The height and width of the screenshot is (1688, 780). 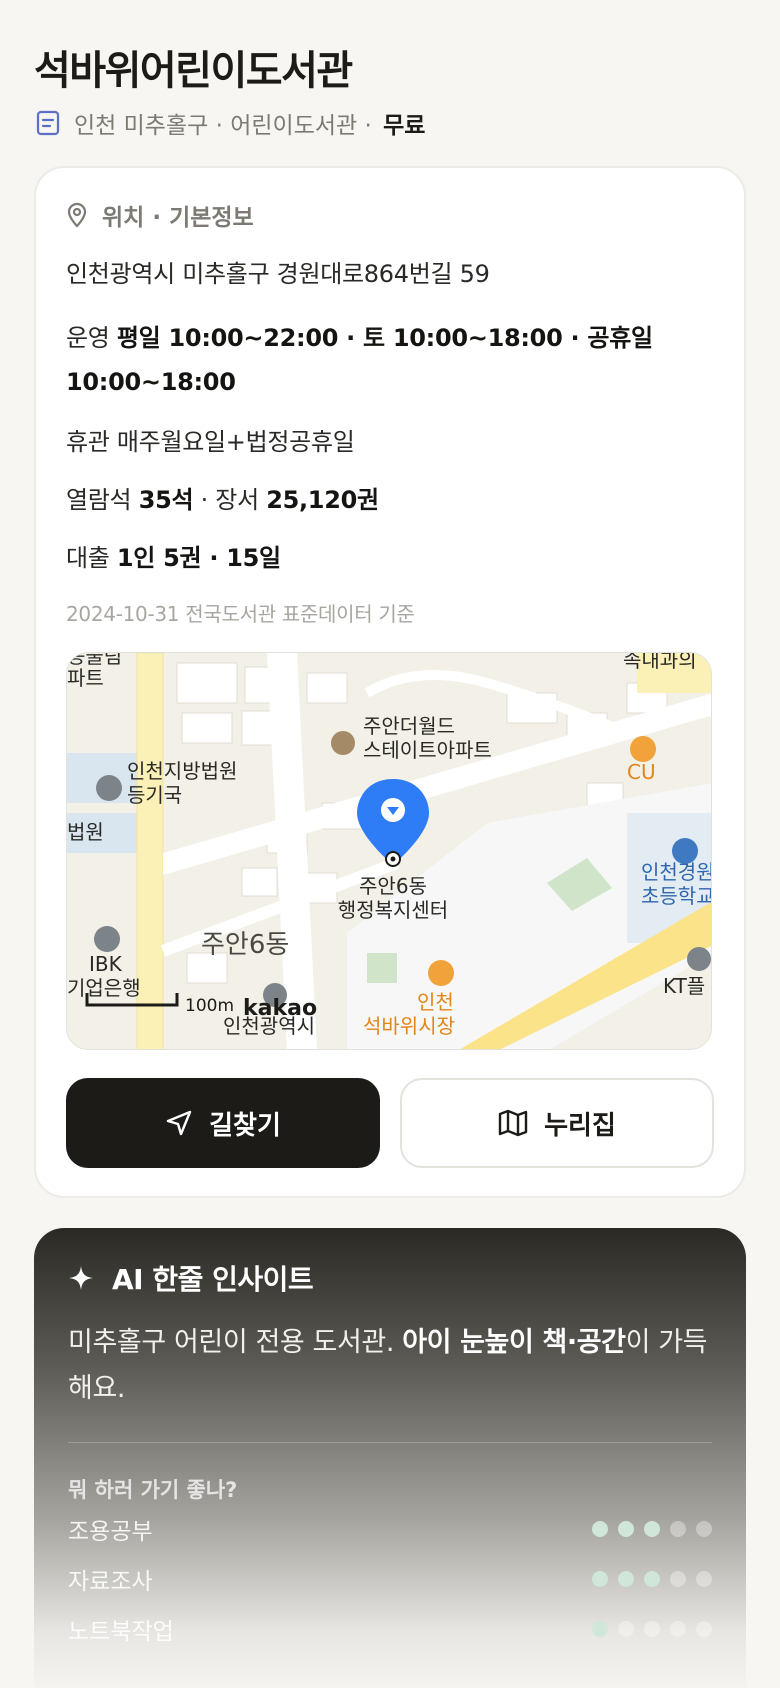 What do you see at coordinates (684, 986) in the screenshot?
I see `map-poi-kt: KT플` at bounding box center [684, 986].